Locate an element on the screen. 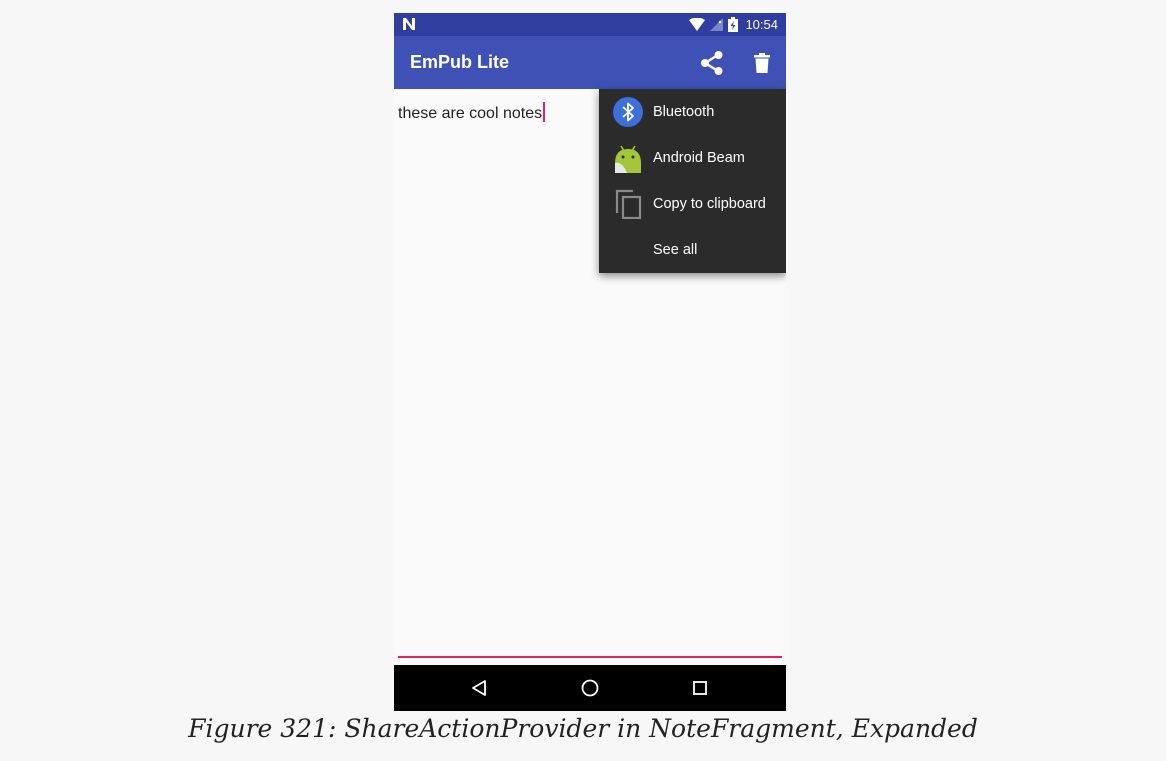 Image resolution: width=1166 pixels, height=761 pixels. share-item-label: Copy to clipboard is located at coordinates (709, 204).